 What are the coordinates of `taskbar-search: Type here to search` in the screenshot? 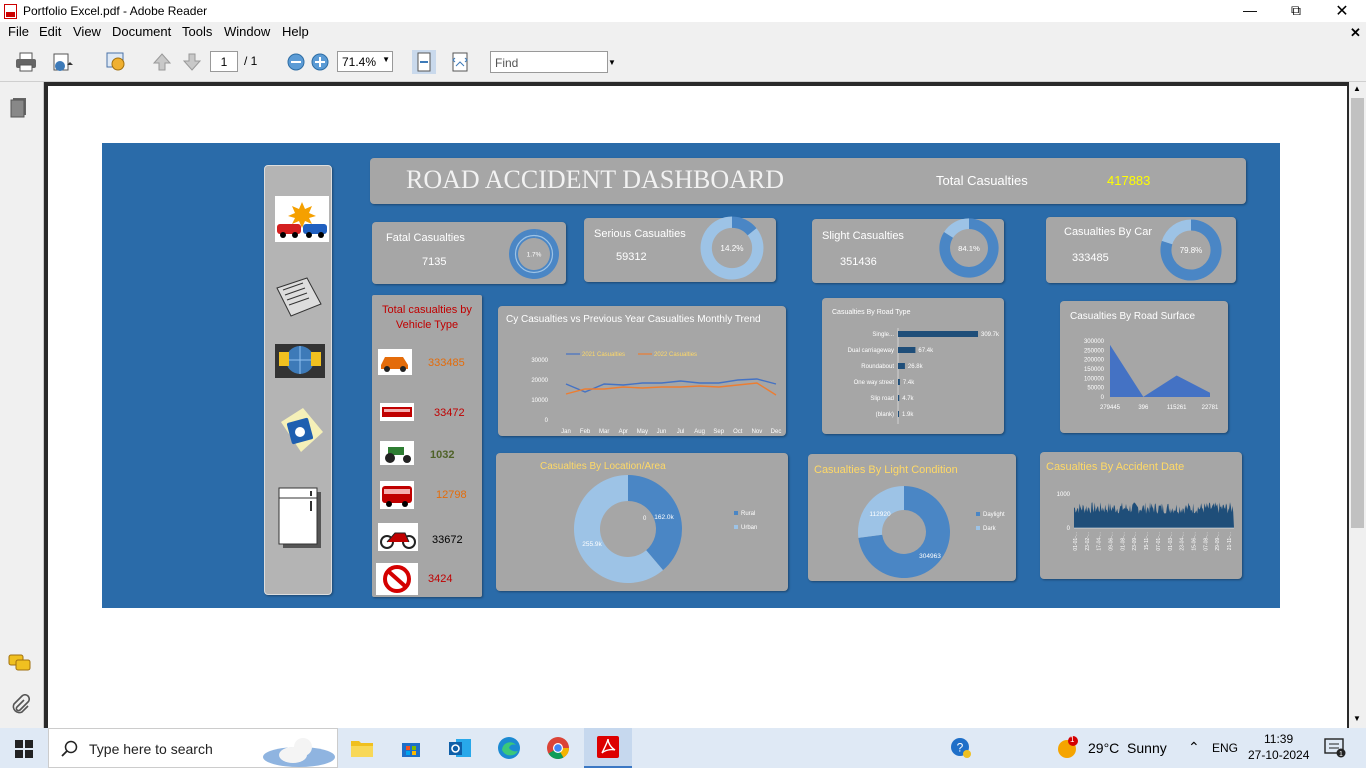 It's located at (193, 748).